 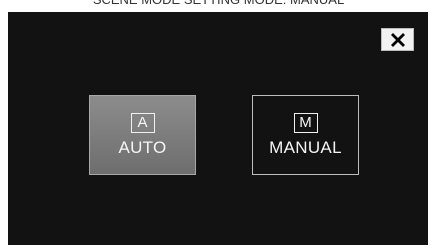 What do you see at coordinates (305, 147) in the screenshot?
I see `manual-mode-label: MANUAL` at bounding box center [305, 147].